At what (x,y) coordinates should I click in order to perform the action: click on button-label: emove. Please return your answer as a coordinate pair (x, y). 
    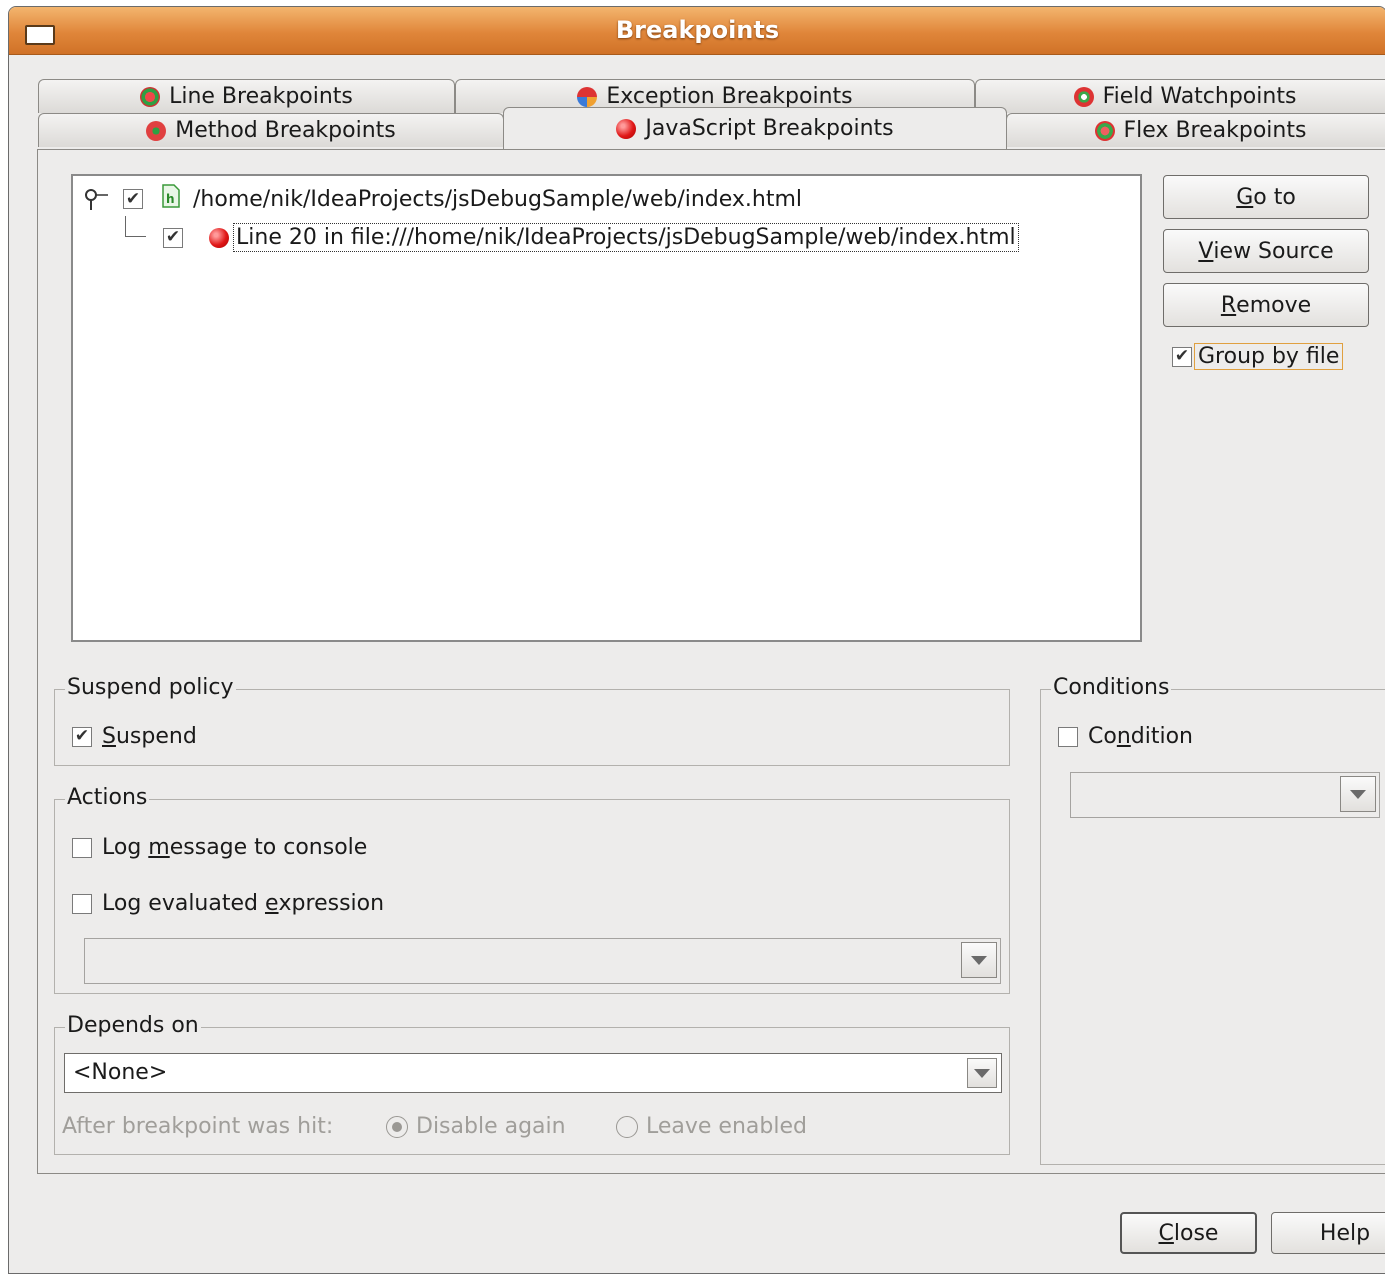
    Looking at the image, I should click on (1274, 305).